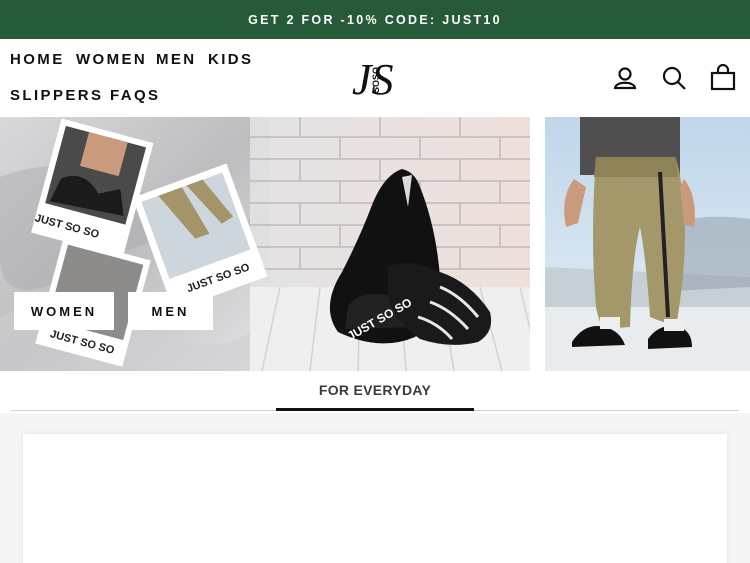 Image resolution: width=750 pixels, height=563 pixels. I want to click on account-icon, so click(625, 78).